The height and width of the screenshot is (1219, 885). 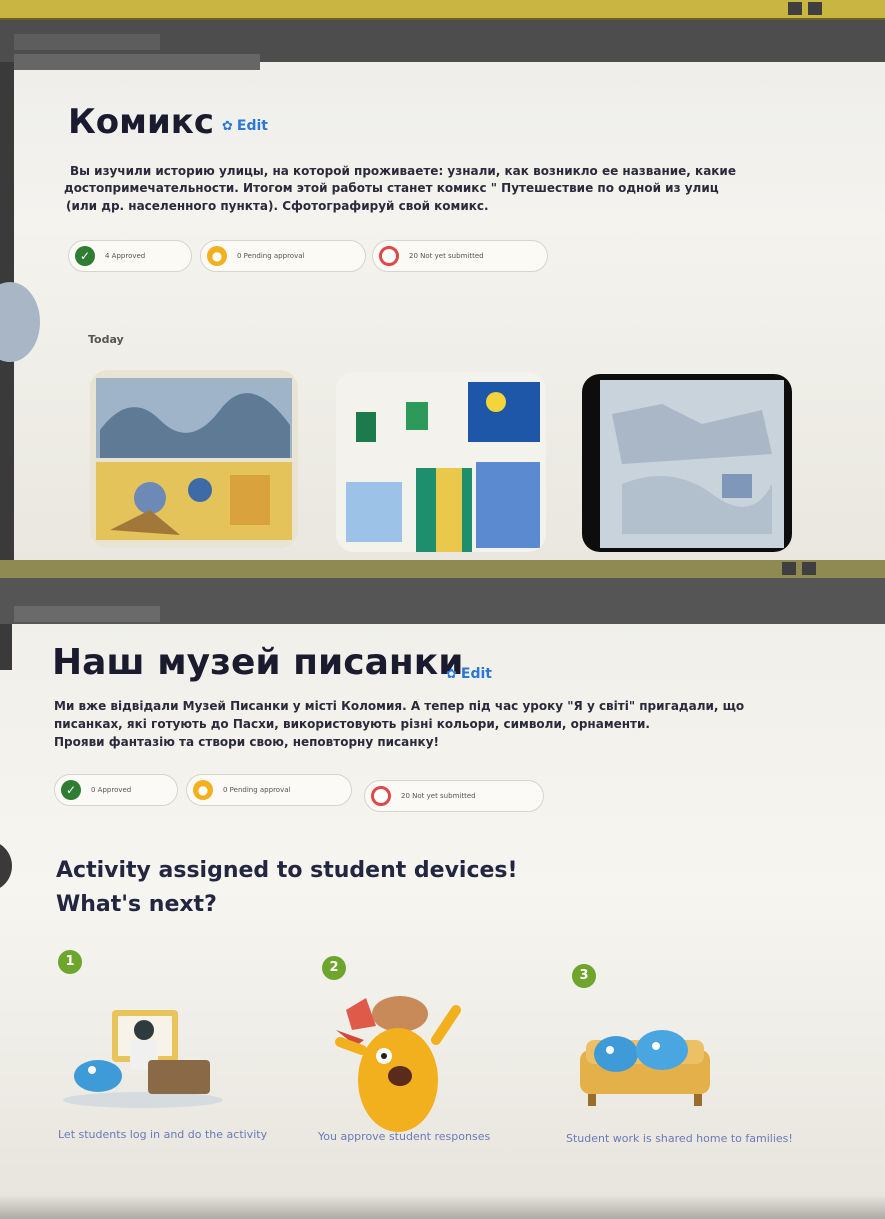 I want to click on approved-pill: ✓ 0 Approved, so click(x=116, y=790).